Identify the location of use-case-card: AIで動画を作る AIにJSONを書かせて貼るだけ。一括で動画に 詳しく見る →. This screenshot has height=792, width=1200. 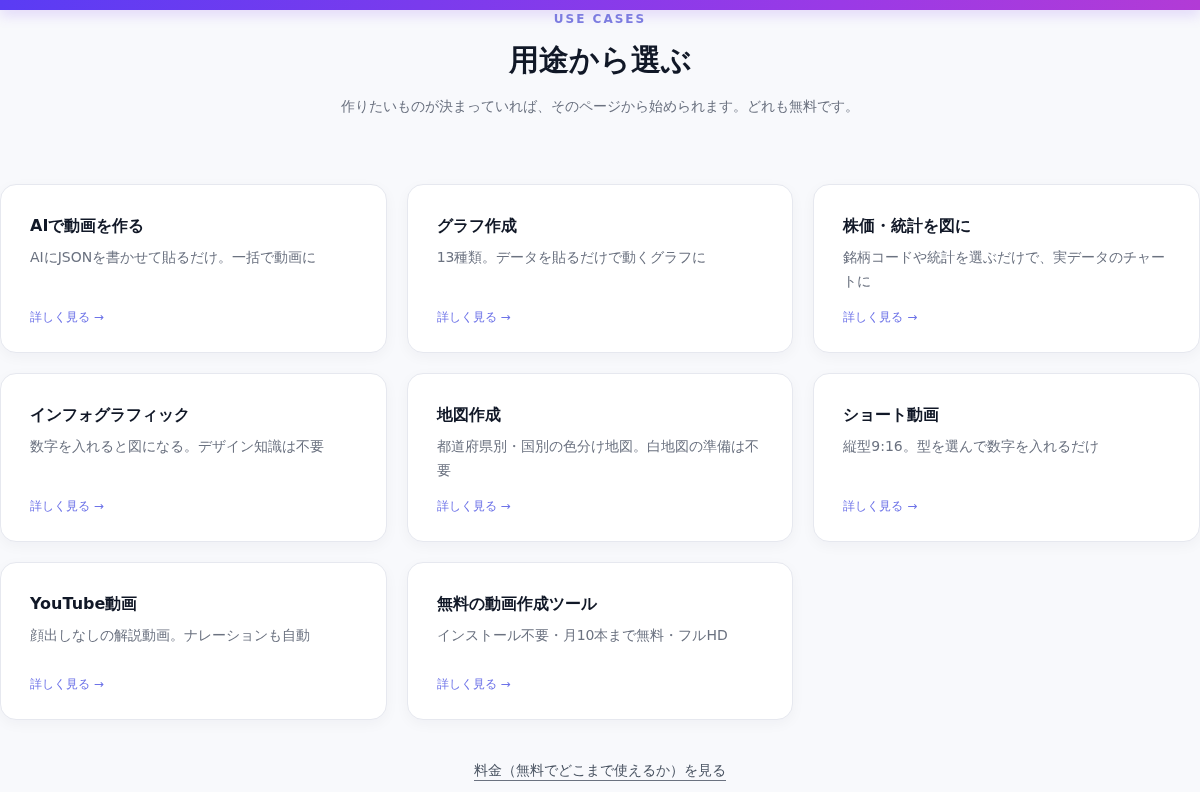
(193, 268).